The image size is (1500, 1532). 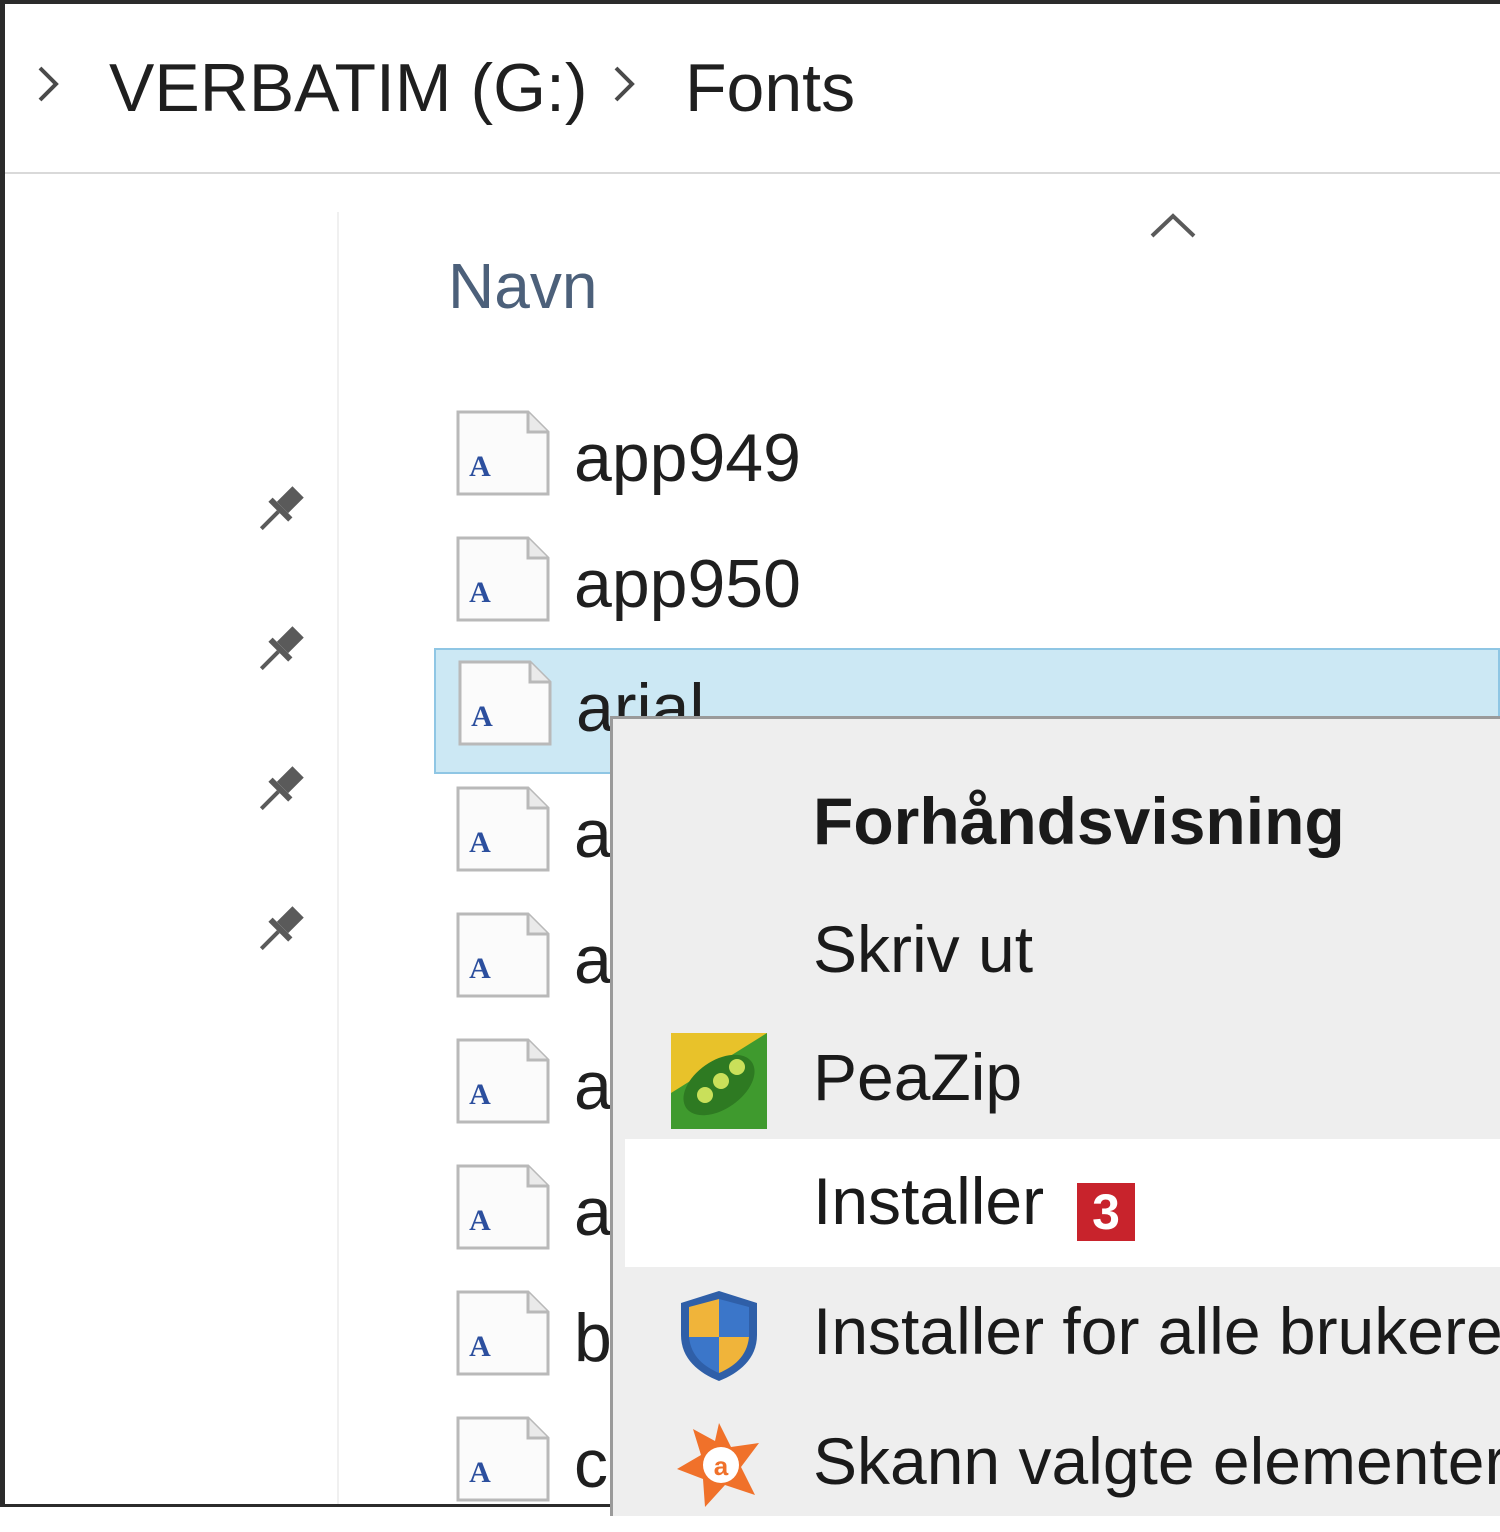 What do you see at coordinates (687, 584) in the screenshot?
I see `file-name: app950` at bounding box center [687, 584].